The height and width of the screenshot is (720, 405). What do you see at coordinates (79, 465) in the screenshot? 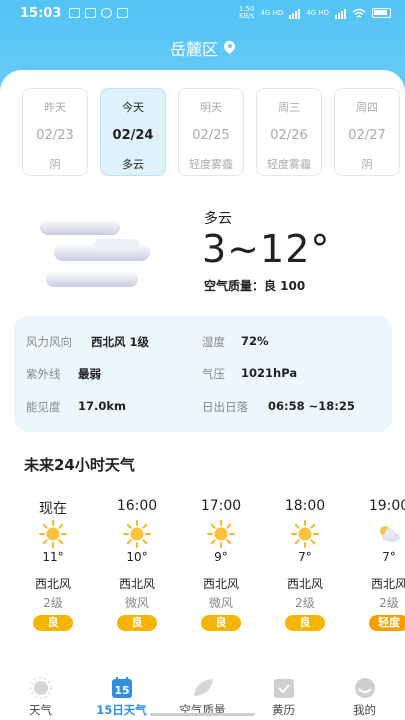
I see `hourly-section-title: 未来24小时天气` at bounding box center [79, 465].